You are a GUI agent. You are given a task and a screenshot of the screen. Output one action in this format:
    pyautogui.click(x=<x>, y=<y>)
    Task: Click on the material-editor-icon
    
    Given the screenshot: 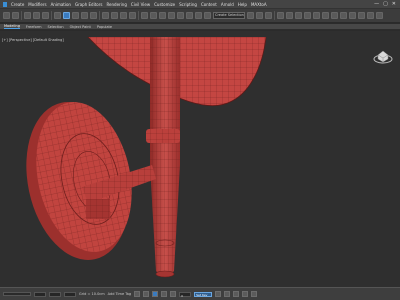 What is the action you would take?
    pyautogui.click(x=325, y=15)
    